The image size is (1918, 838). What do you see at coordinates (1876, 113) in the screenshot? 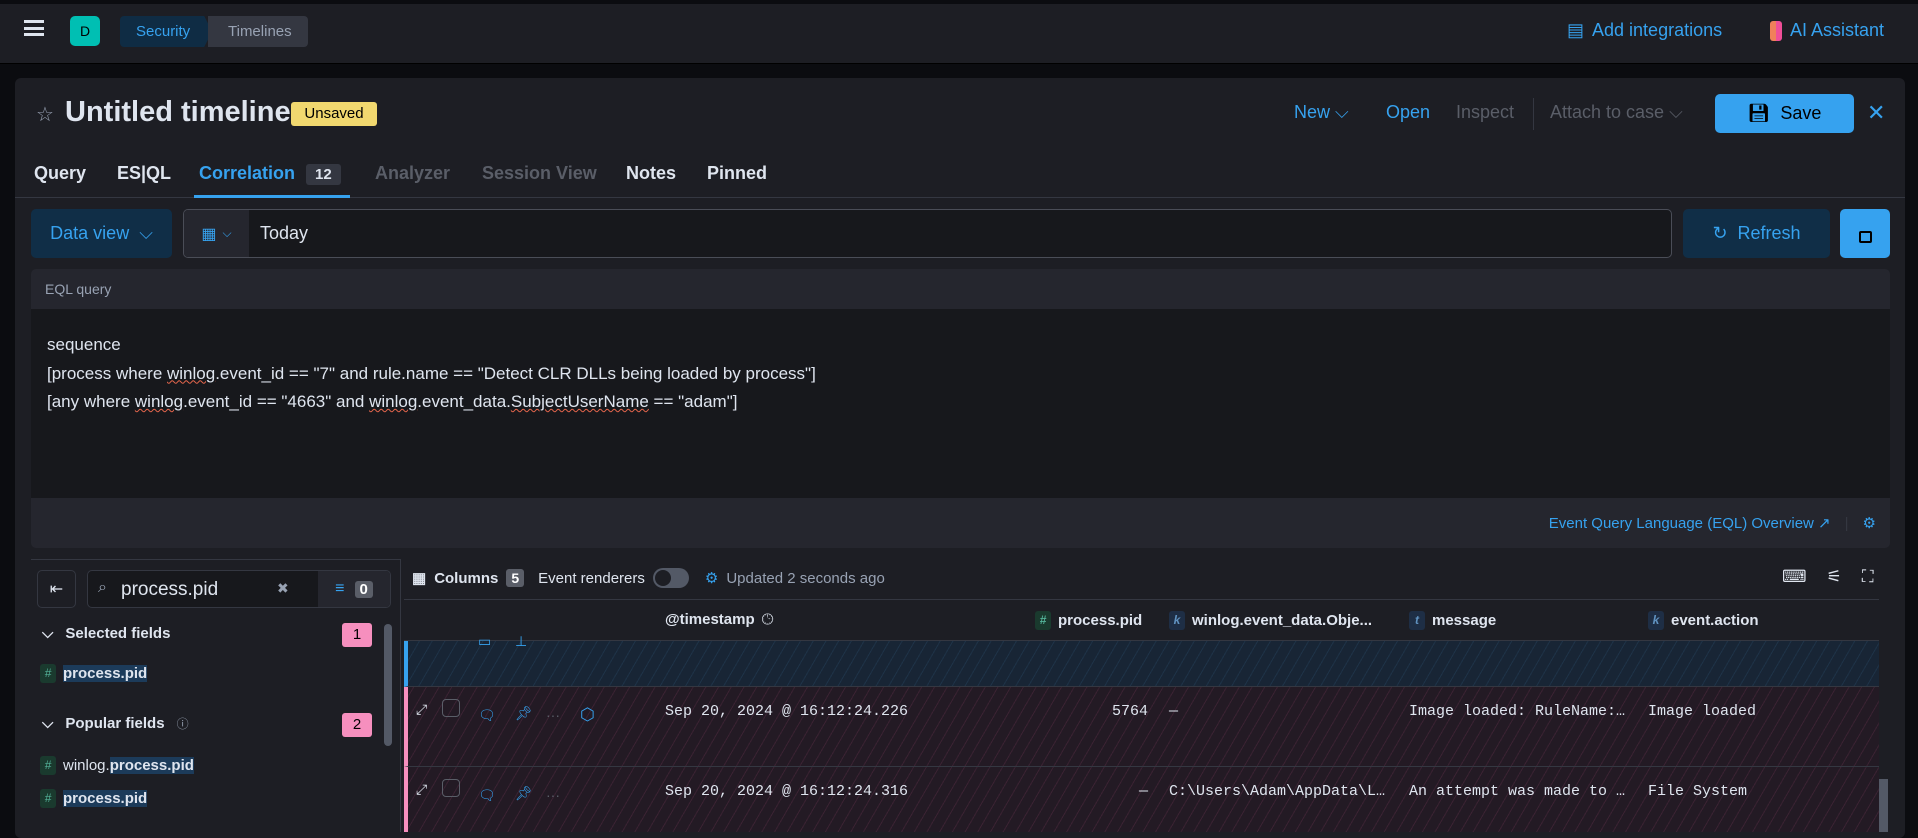
I see `close-icon: ✕` at bounding box center [1876, 113].